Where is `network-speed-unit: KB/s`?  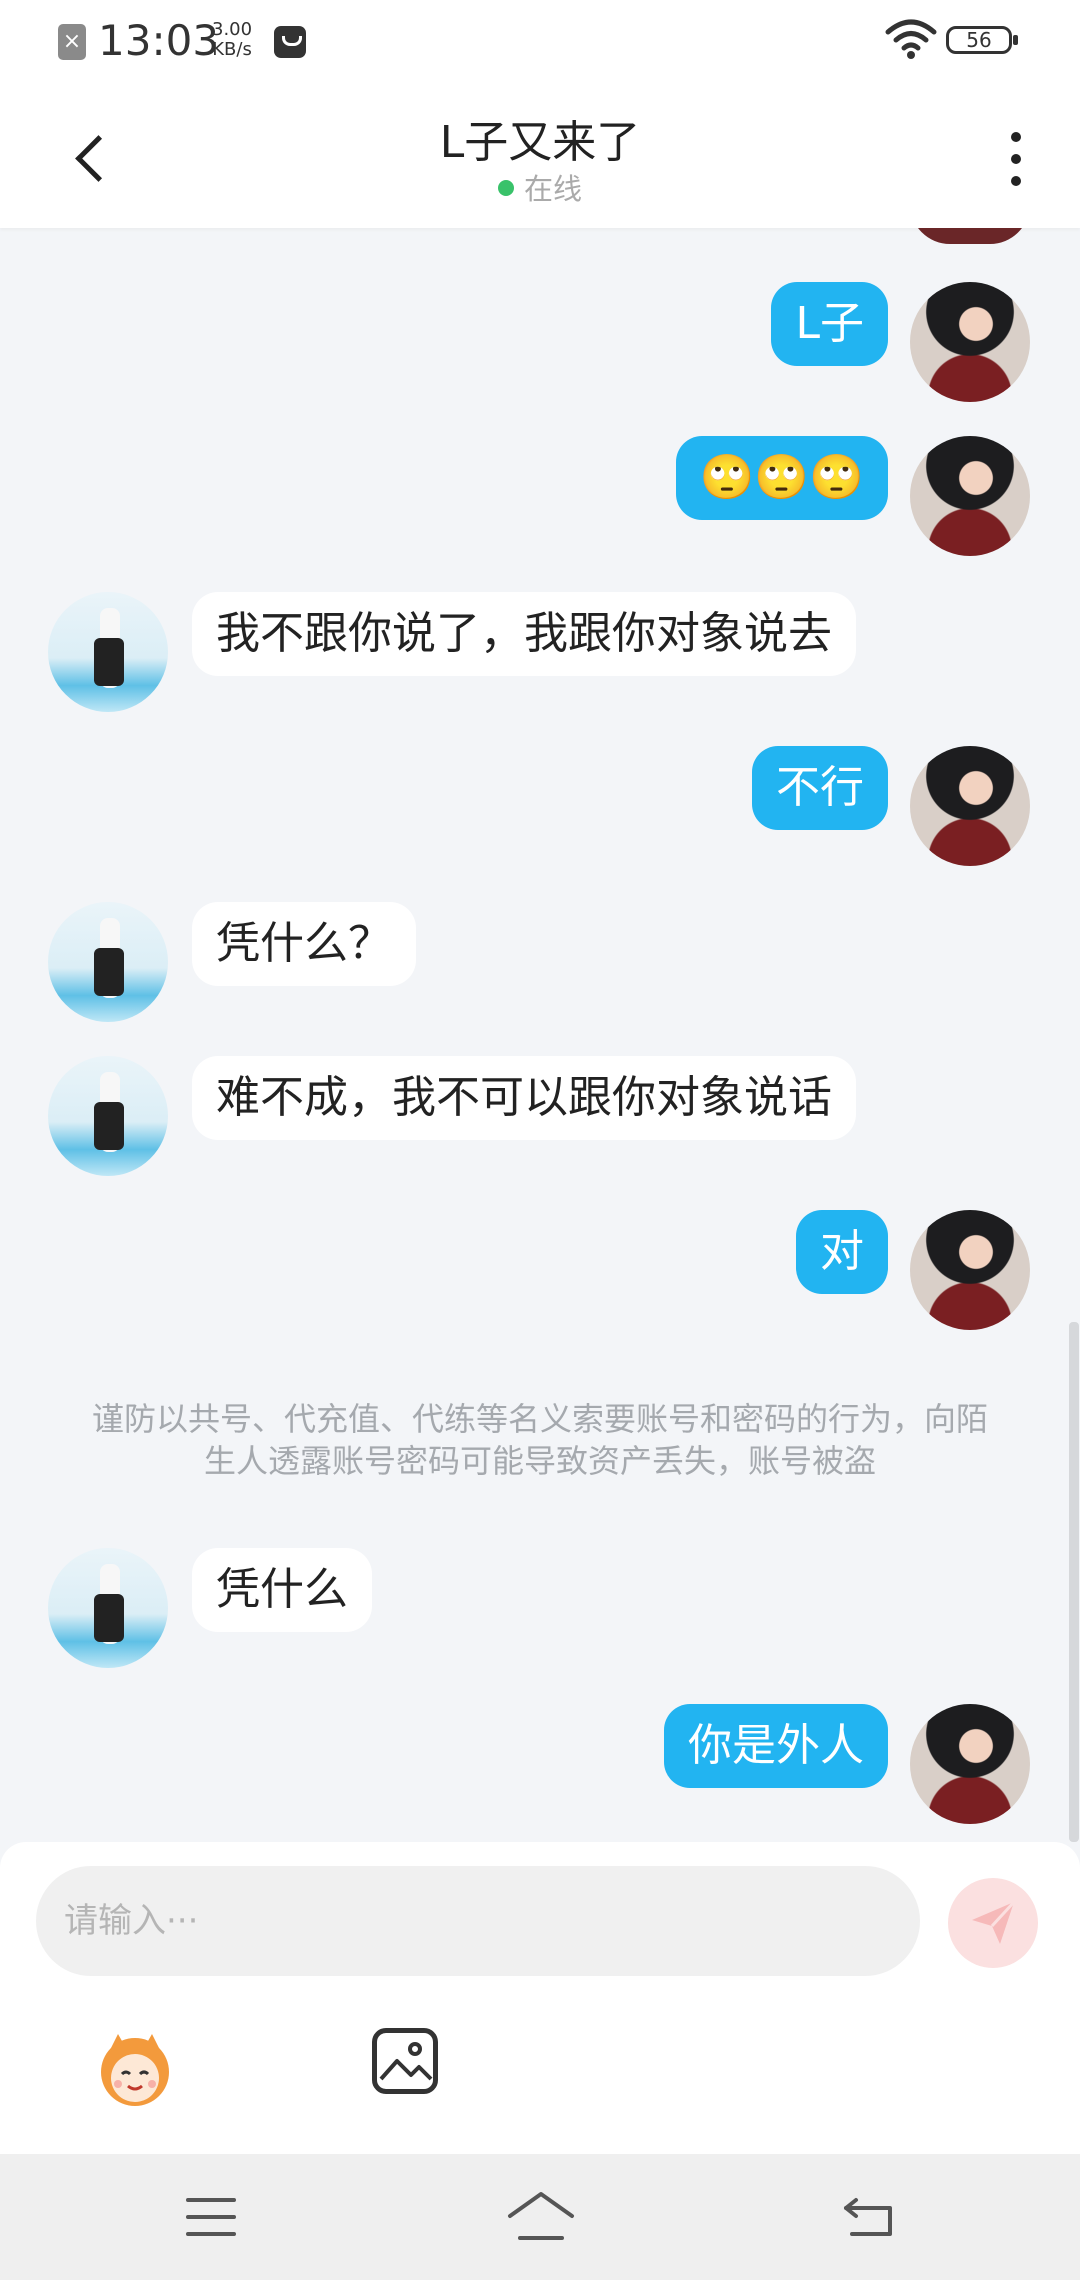
network-speed-unit: KB/s is located at coordinates (232, 49).